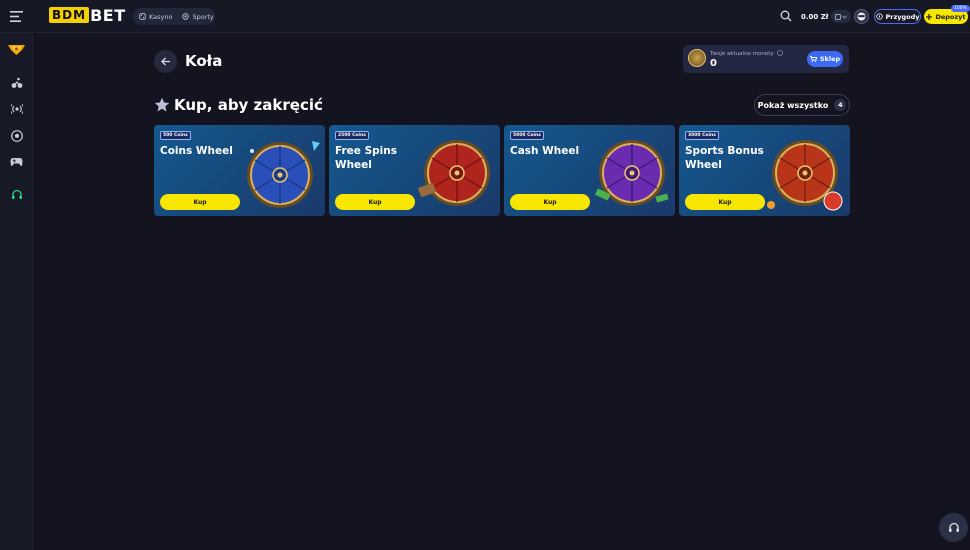  Describe the element at coordinates (16, 16) in the screenshot. I see `menu-toggle-icon` at that location.